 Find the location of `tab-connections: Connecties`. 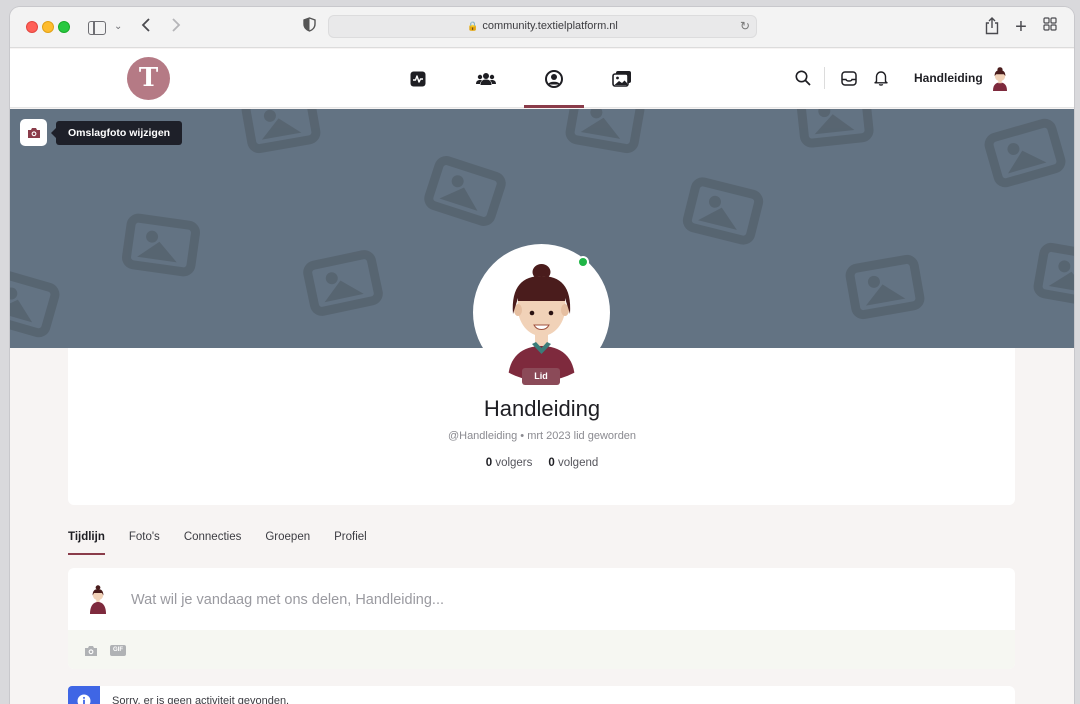

tab-connections: Connecties is located at coordinates (213, 543).